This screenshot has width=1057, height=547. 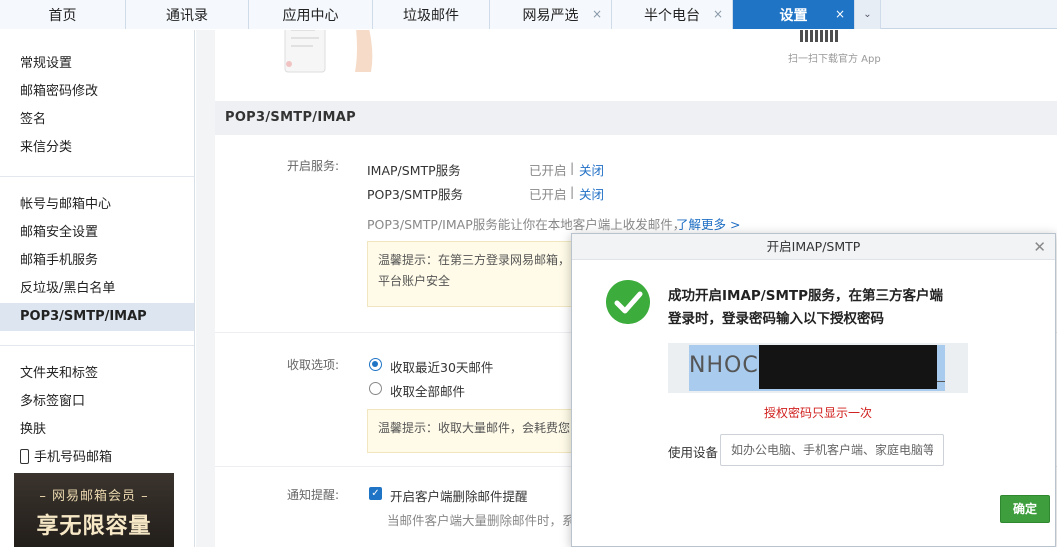 What do you see at coordinates (328, 51) in the screenshot?
I see `app-illustration` at bounding box center [328, 51].